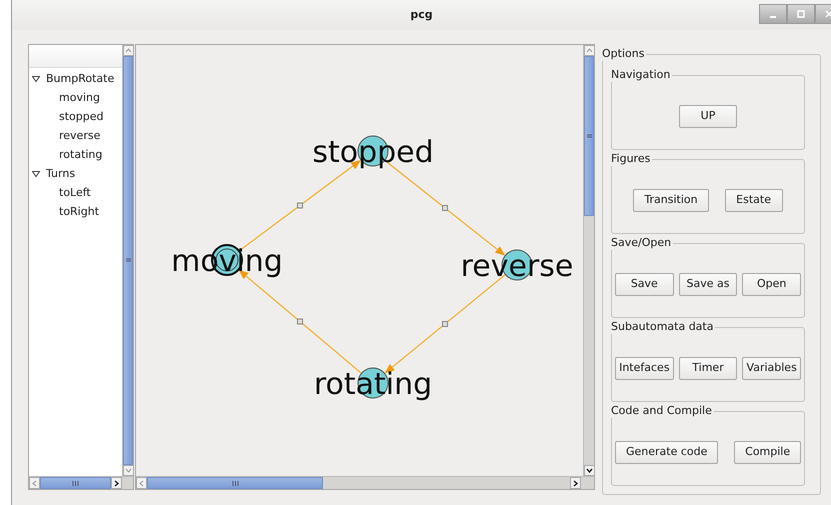  Describe the element at coordinates (421, 14) in the screenshot. I see `window-title: pcg` at that location.